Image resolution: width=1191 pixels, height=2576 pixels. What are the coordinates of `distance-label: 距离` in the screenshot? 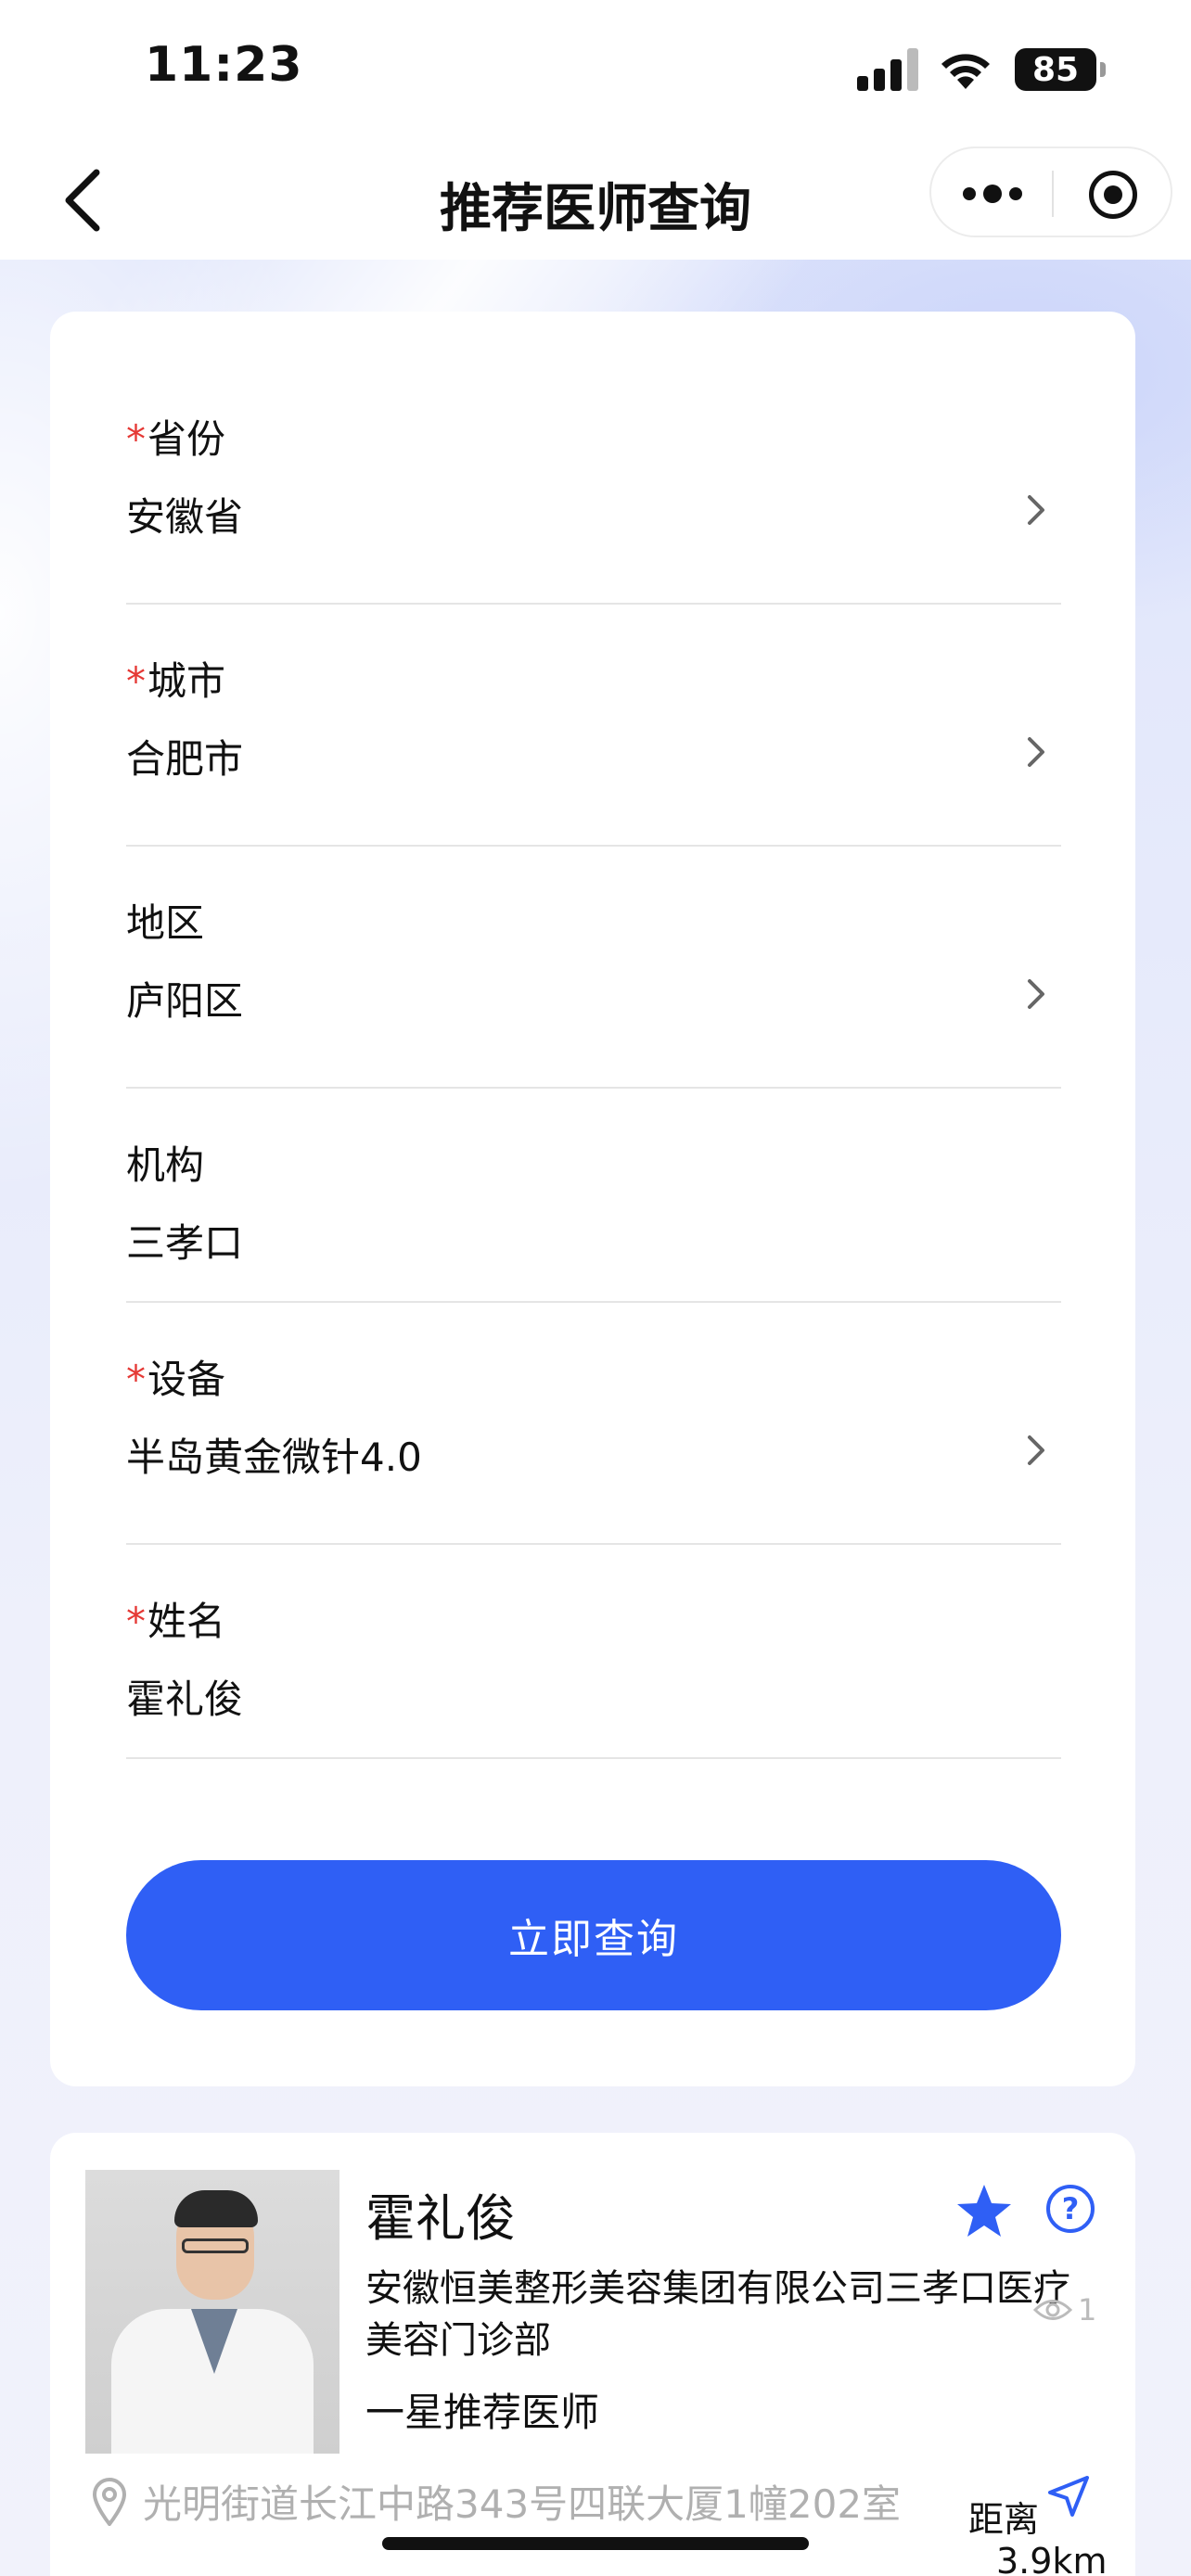 It's located at (1004, 2519).